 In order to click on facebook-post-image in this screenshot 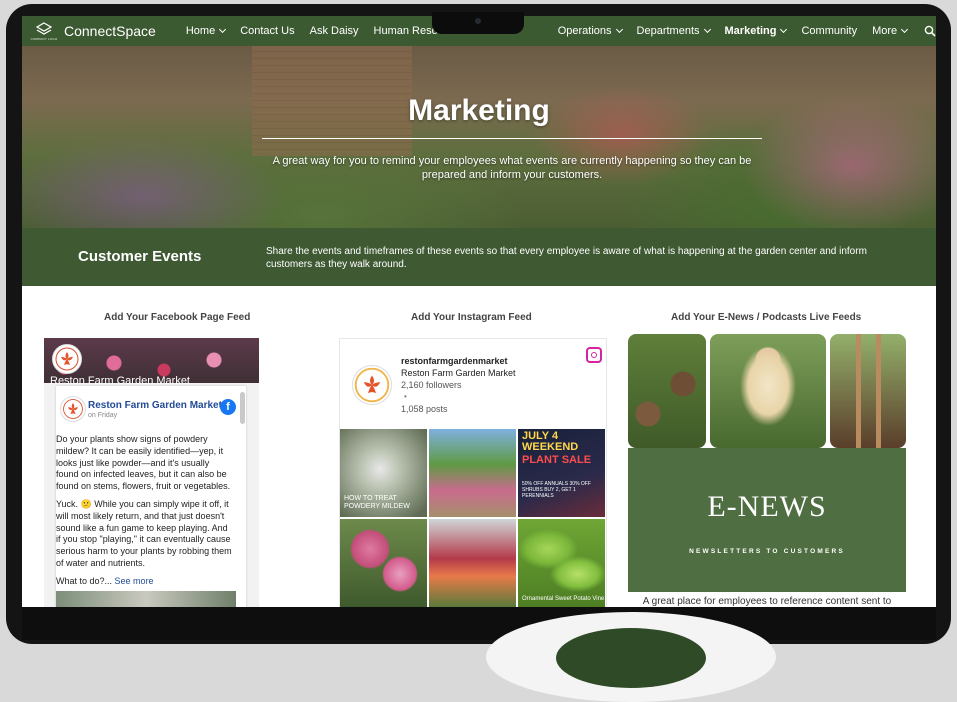, I will do `click(146, 599)`.